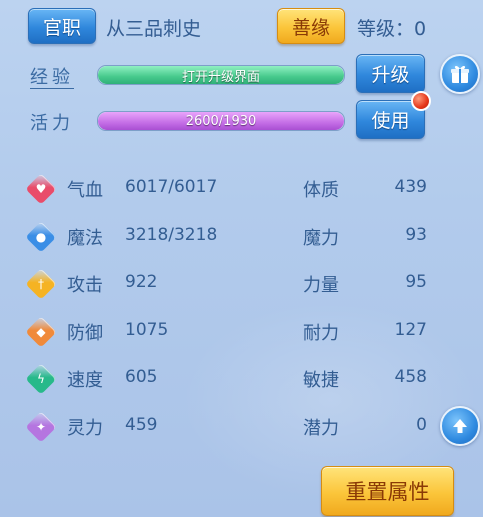  What do you see at coordinates (392, 29) in the screenshot?
I see `level-label: 等级：0` at bounding box center [392, 29].